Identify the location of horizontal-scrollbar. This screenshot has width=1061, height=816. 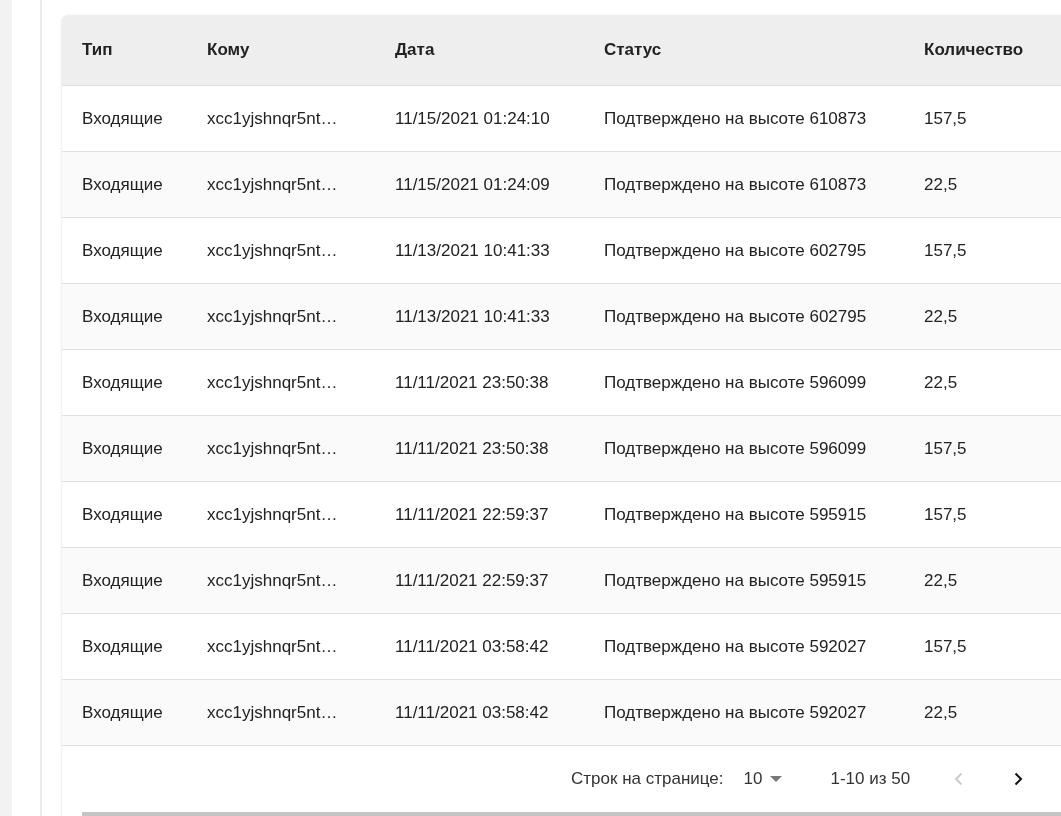
(571, 814).